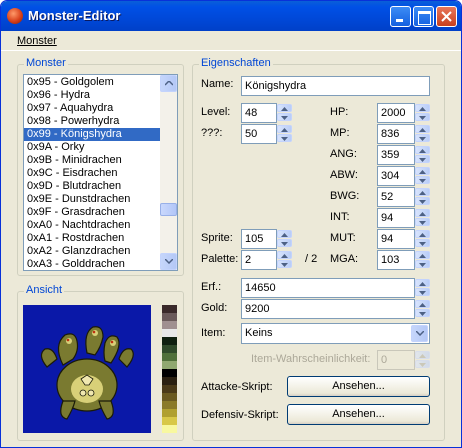 The width and height of the screenshot is (462, 448). What do you see at coordinates (259, 113) in the screenshot?
I see `level-field: 48` at bounding box center [259, 113].